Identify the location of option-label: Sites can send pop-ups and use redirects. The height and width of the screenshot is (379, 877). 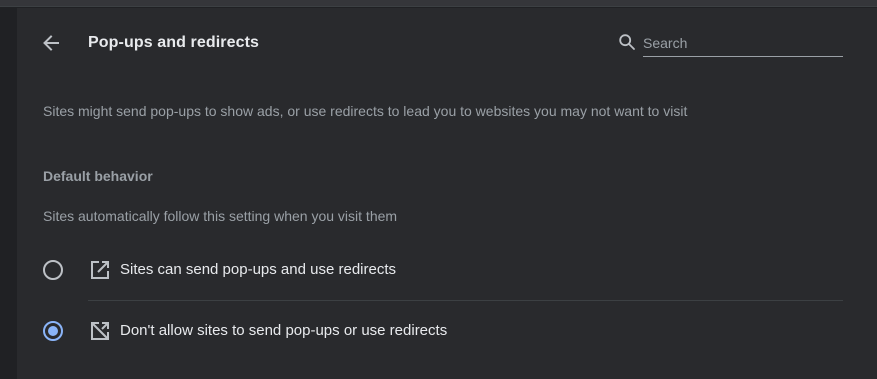
(258, 269).